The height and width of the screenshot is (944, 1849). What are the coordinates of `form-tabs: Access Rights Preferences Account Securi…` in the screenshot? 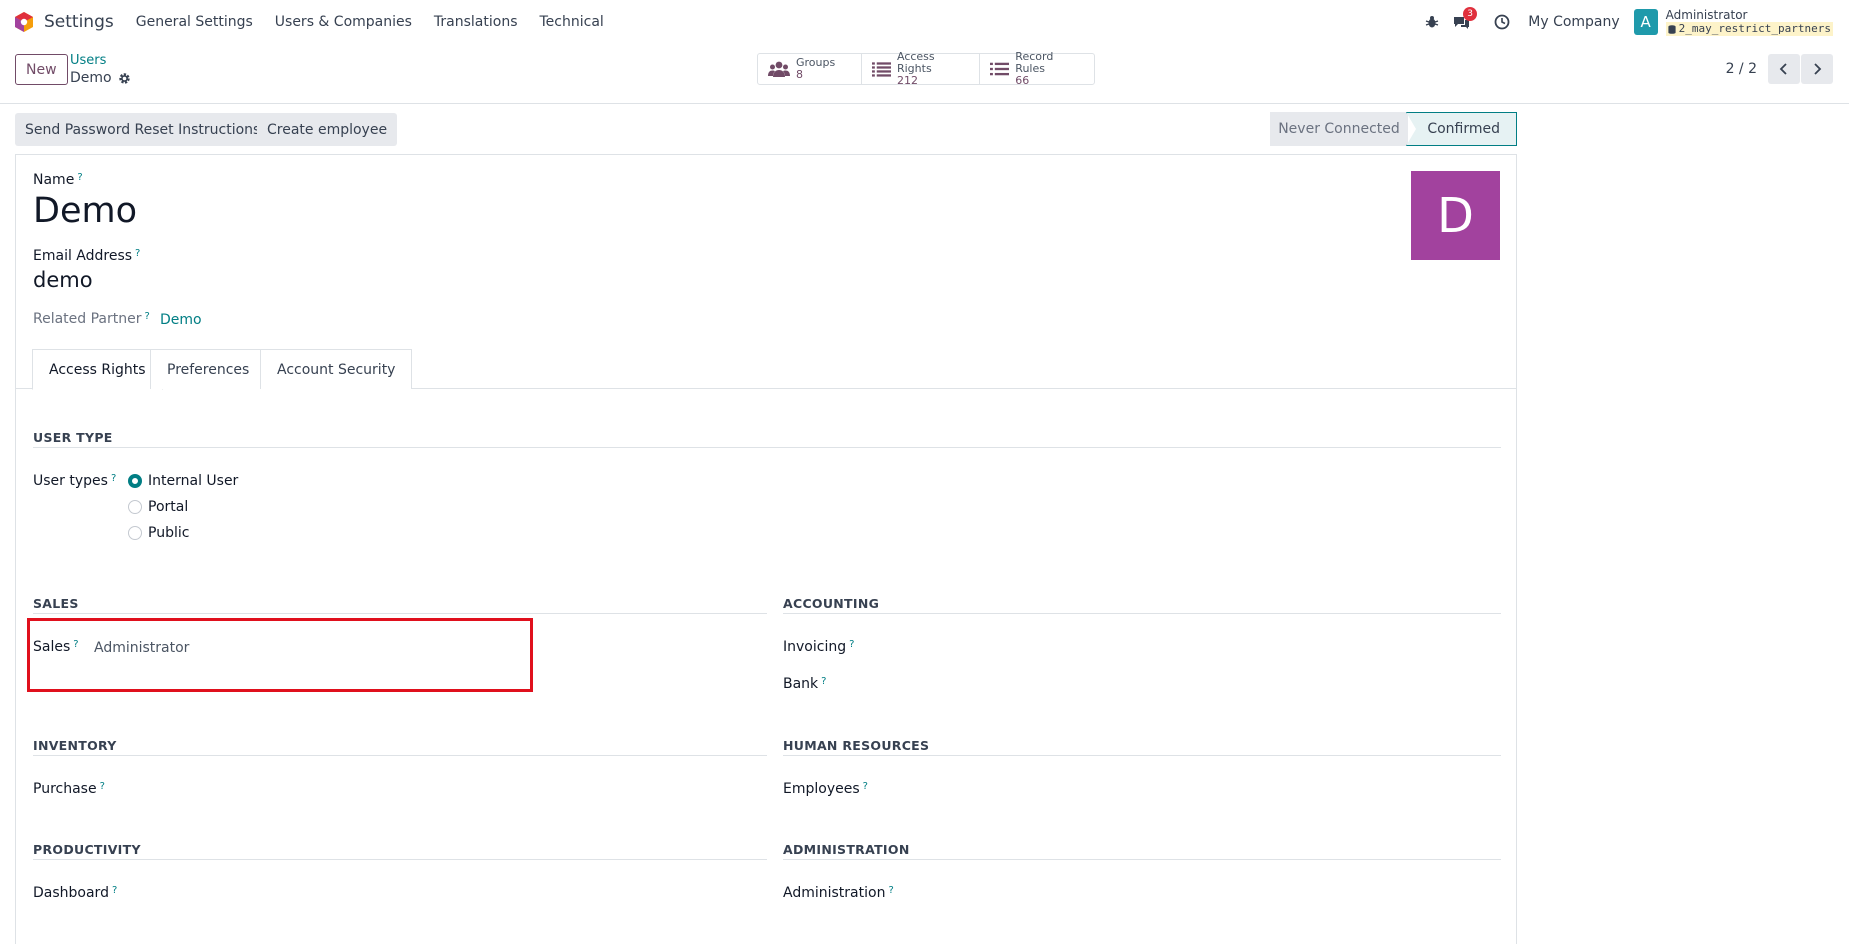 It's located at (766, 369).